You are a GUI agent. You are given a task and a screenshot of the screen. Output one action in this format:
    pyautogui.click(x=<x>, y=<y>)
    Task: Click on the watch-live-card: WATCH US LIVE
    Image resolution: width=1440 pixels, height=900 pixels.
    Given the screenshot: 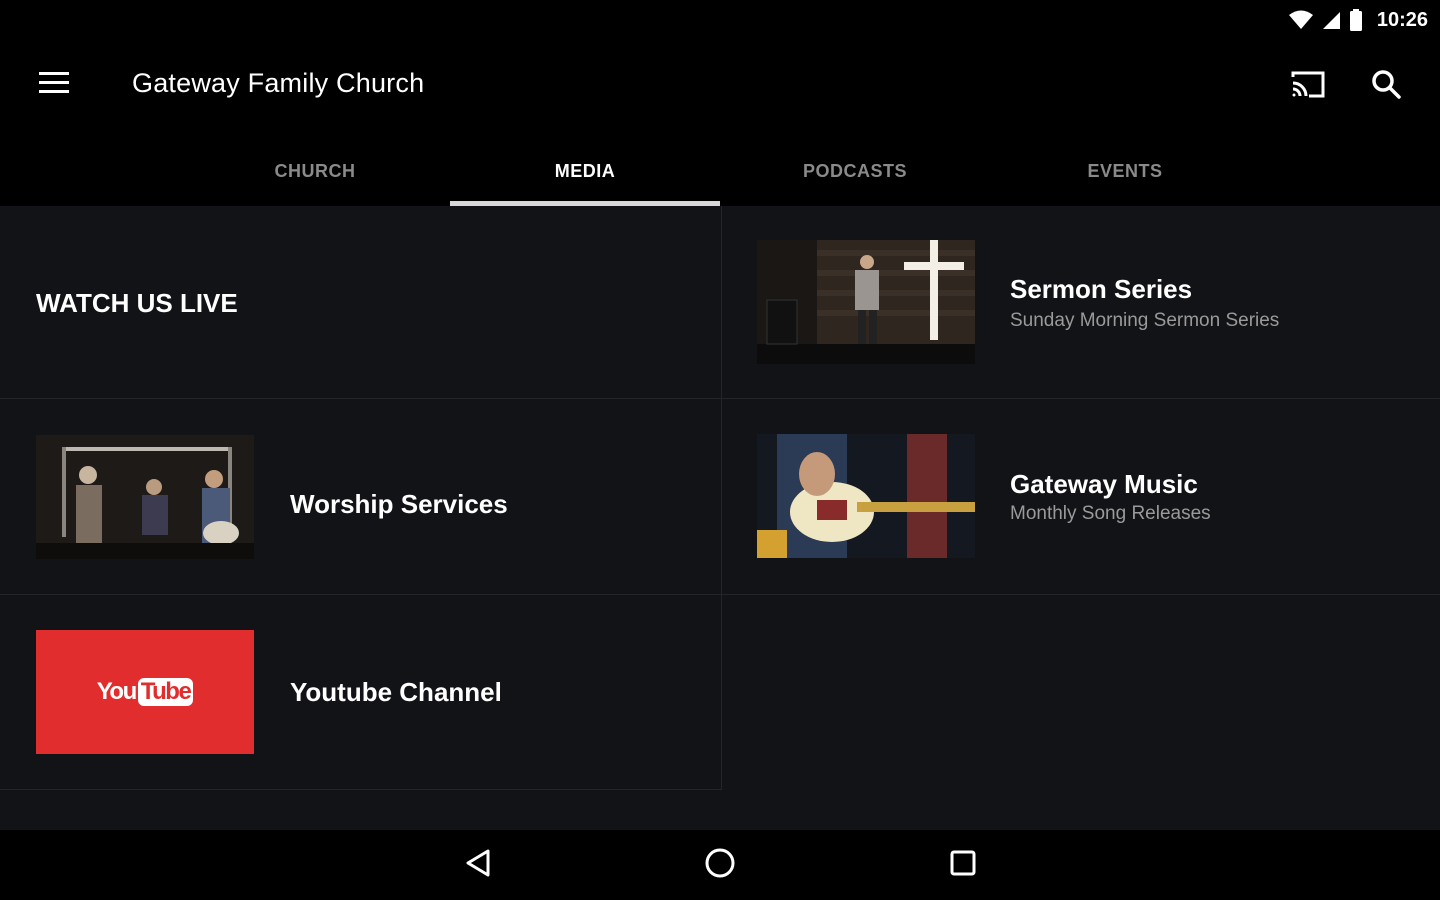 What is the action you would take?
    pyautogui.click(x=360, y=302)
    